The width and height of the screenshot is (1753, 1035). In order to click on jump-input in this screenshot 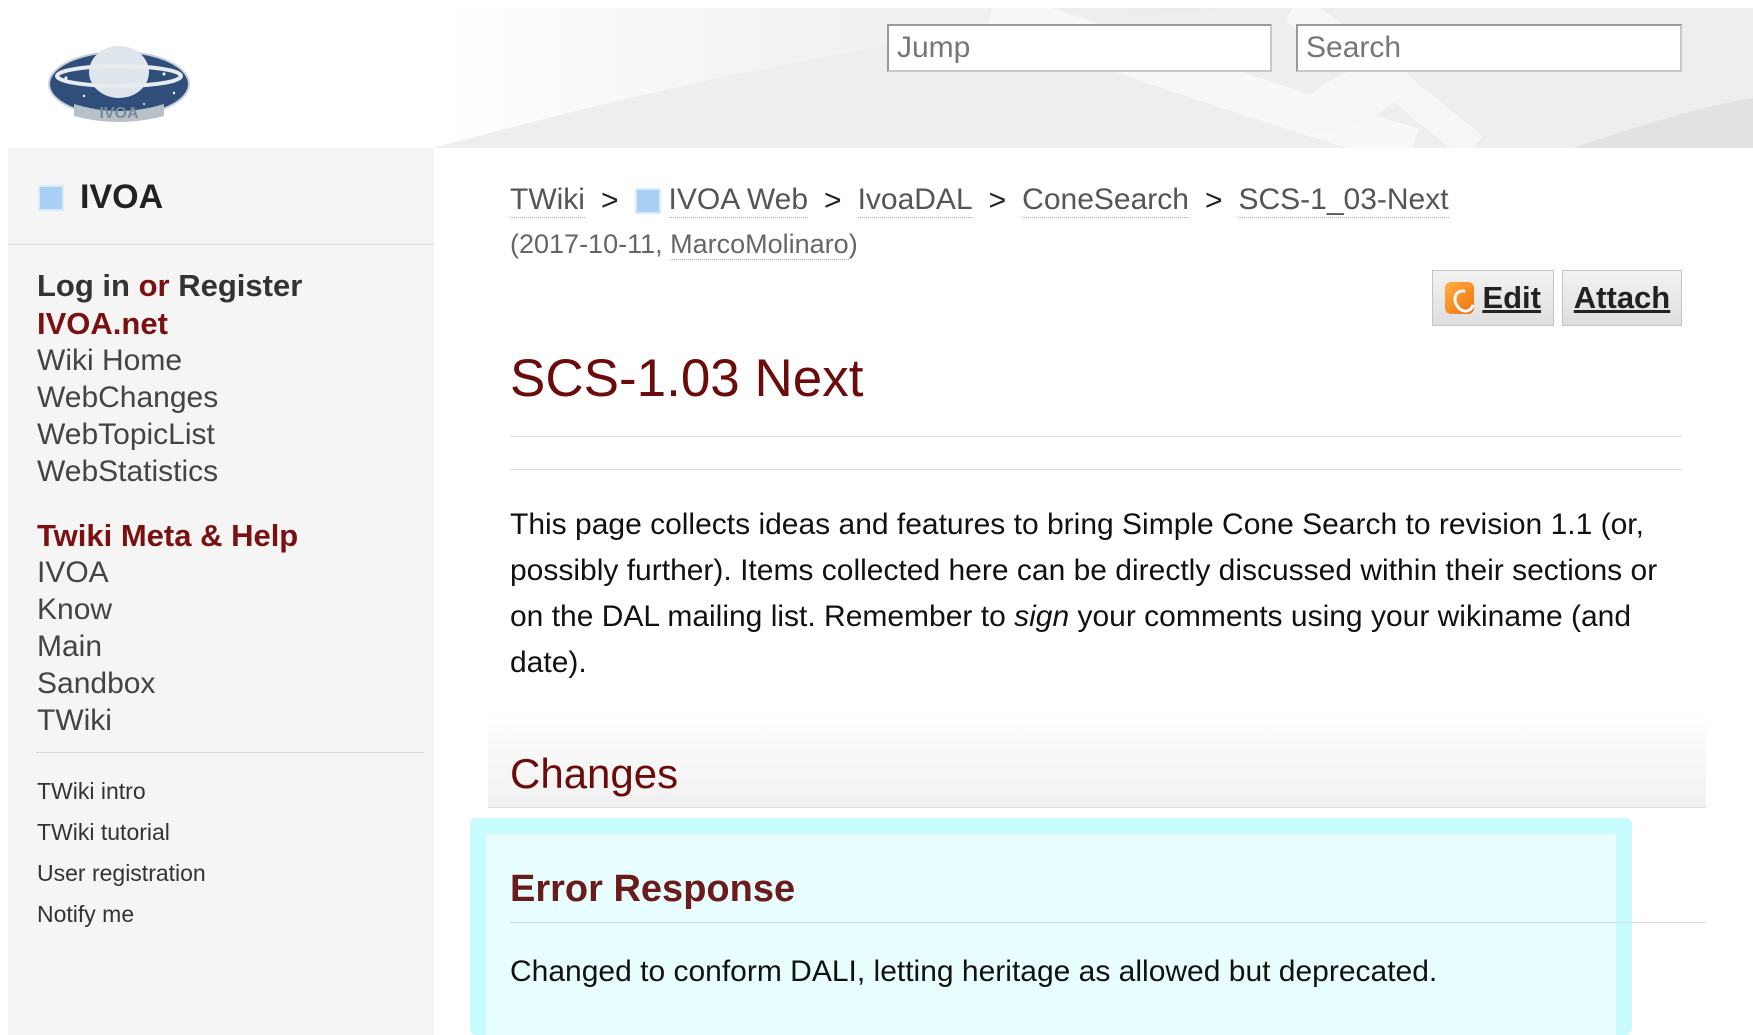, I will do `click(1079, 48)`.